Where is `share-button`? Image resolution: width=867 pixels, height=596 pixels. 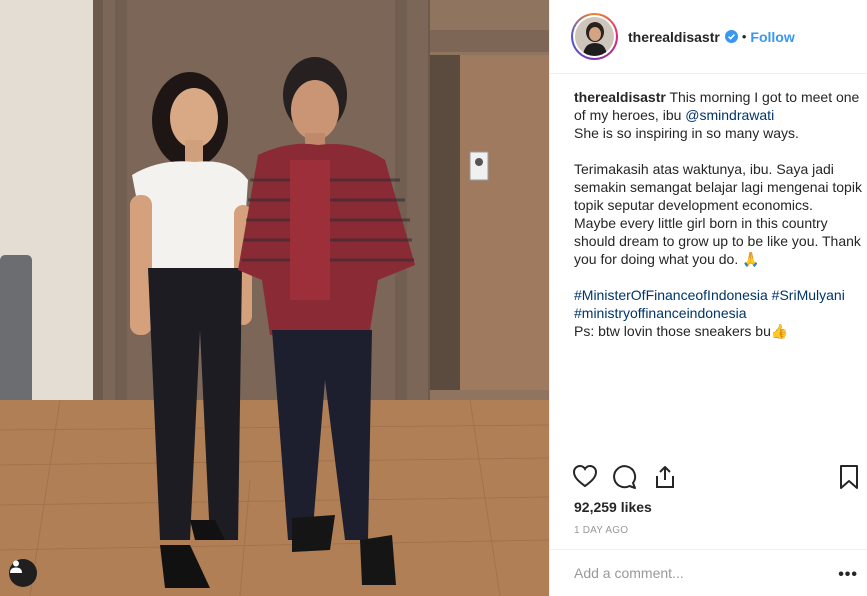
share-button is located at coordinates (665, 479).